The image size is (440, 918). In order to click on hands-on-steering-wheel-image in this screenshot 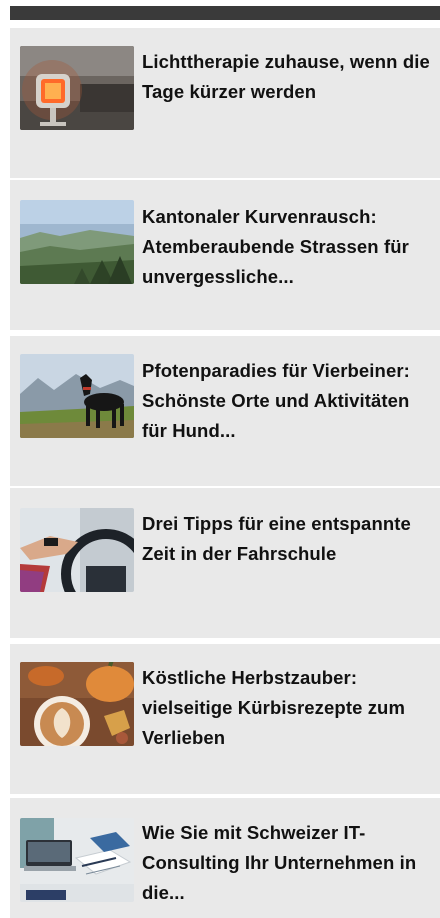, I will do `click(77, 550)`.